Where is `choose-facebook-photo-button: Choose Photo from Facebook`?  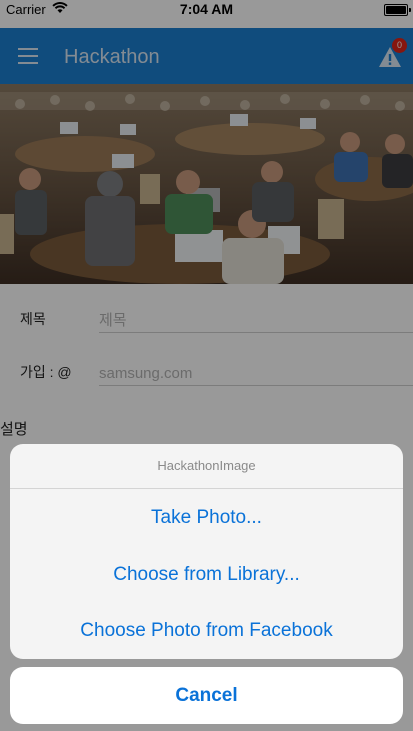
choose-facebook-photo-button: Choose Photo from Facebook is located at coordinates (206, 630).